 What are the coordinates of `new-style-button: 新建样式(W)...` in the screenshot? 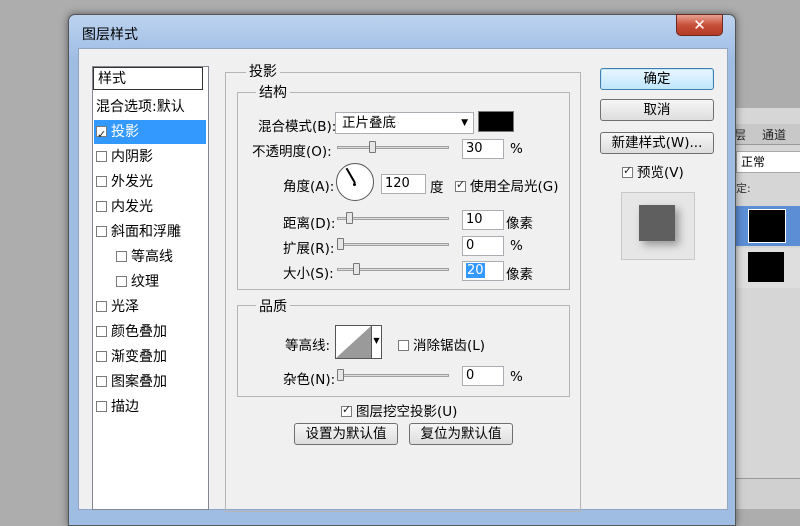 It's located at (657, 143).